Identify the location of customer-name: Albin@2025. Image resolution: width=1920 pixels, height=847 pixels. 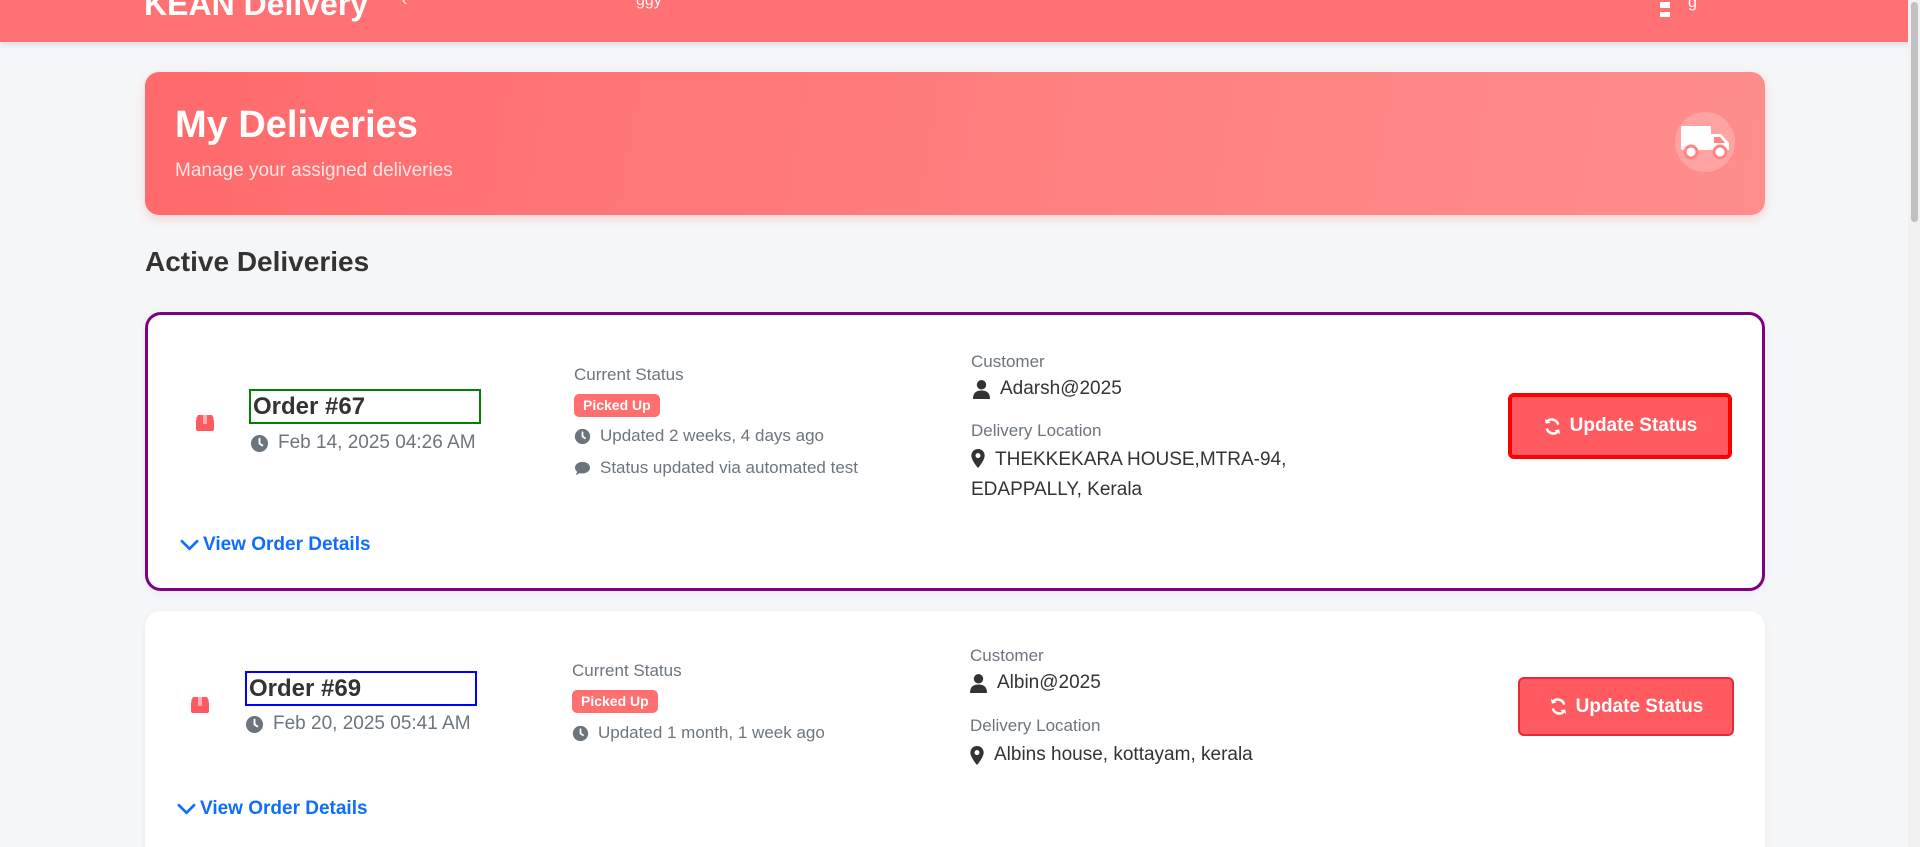
(1035, 683).